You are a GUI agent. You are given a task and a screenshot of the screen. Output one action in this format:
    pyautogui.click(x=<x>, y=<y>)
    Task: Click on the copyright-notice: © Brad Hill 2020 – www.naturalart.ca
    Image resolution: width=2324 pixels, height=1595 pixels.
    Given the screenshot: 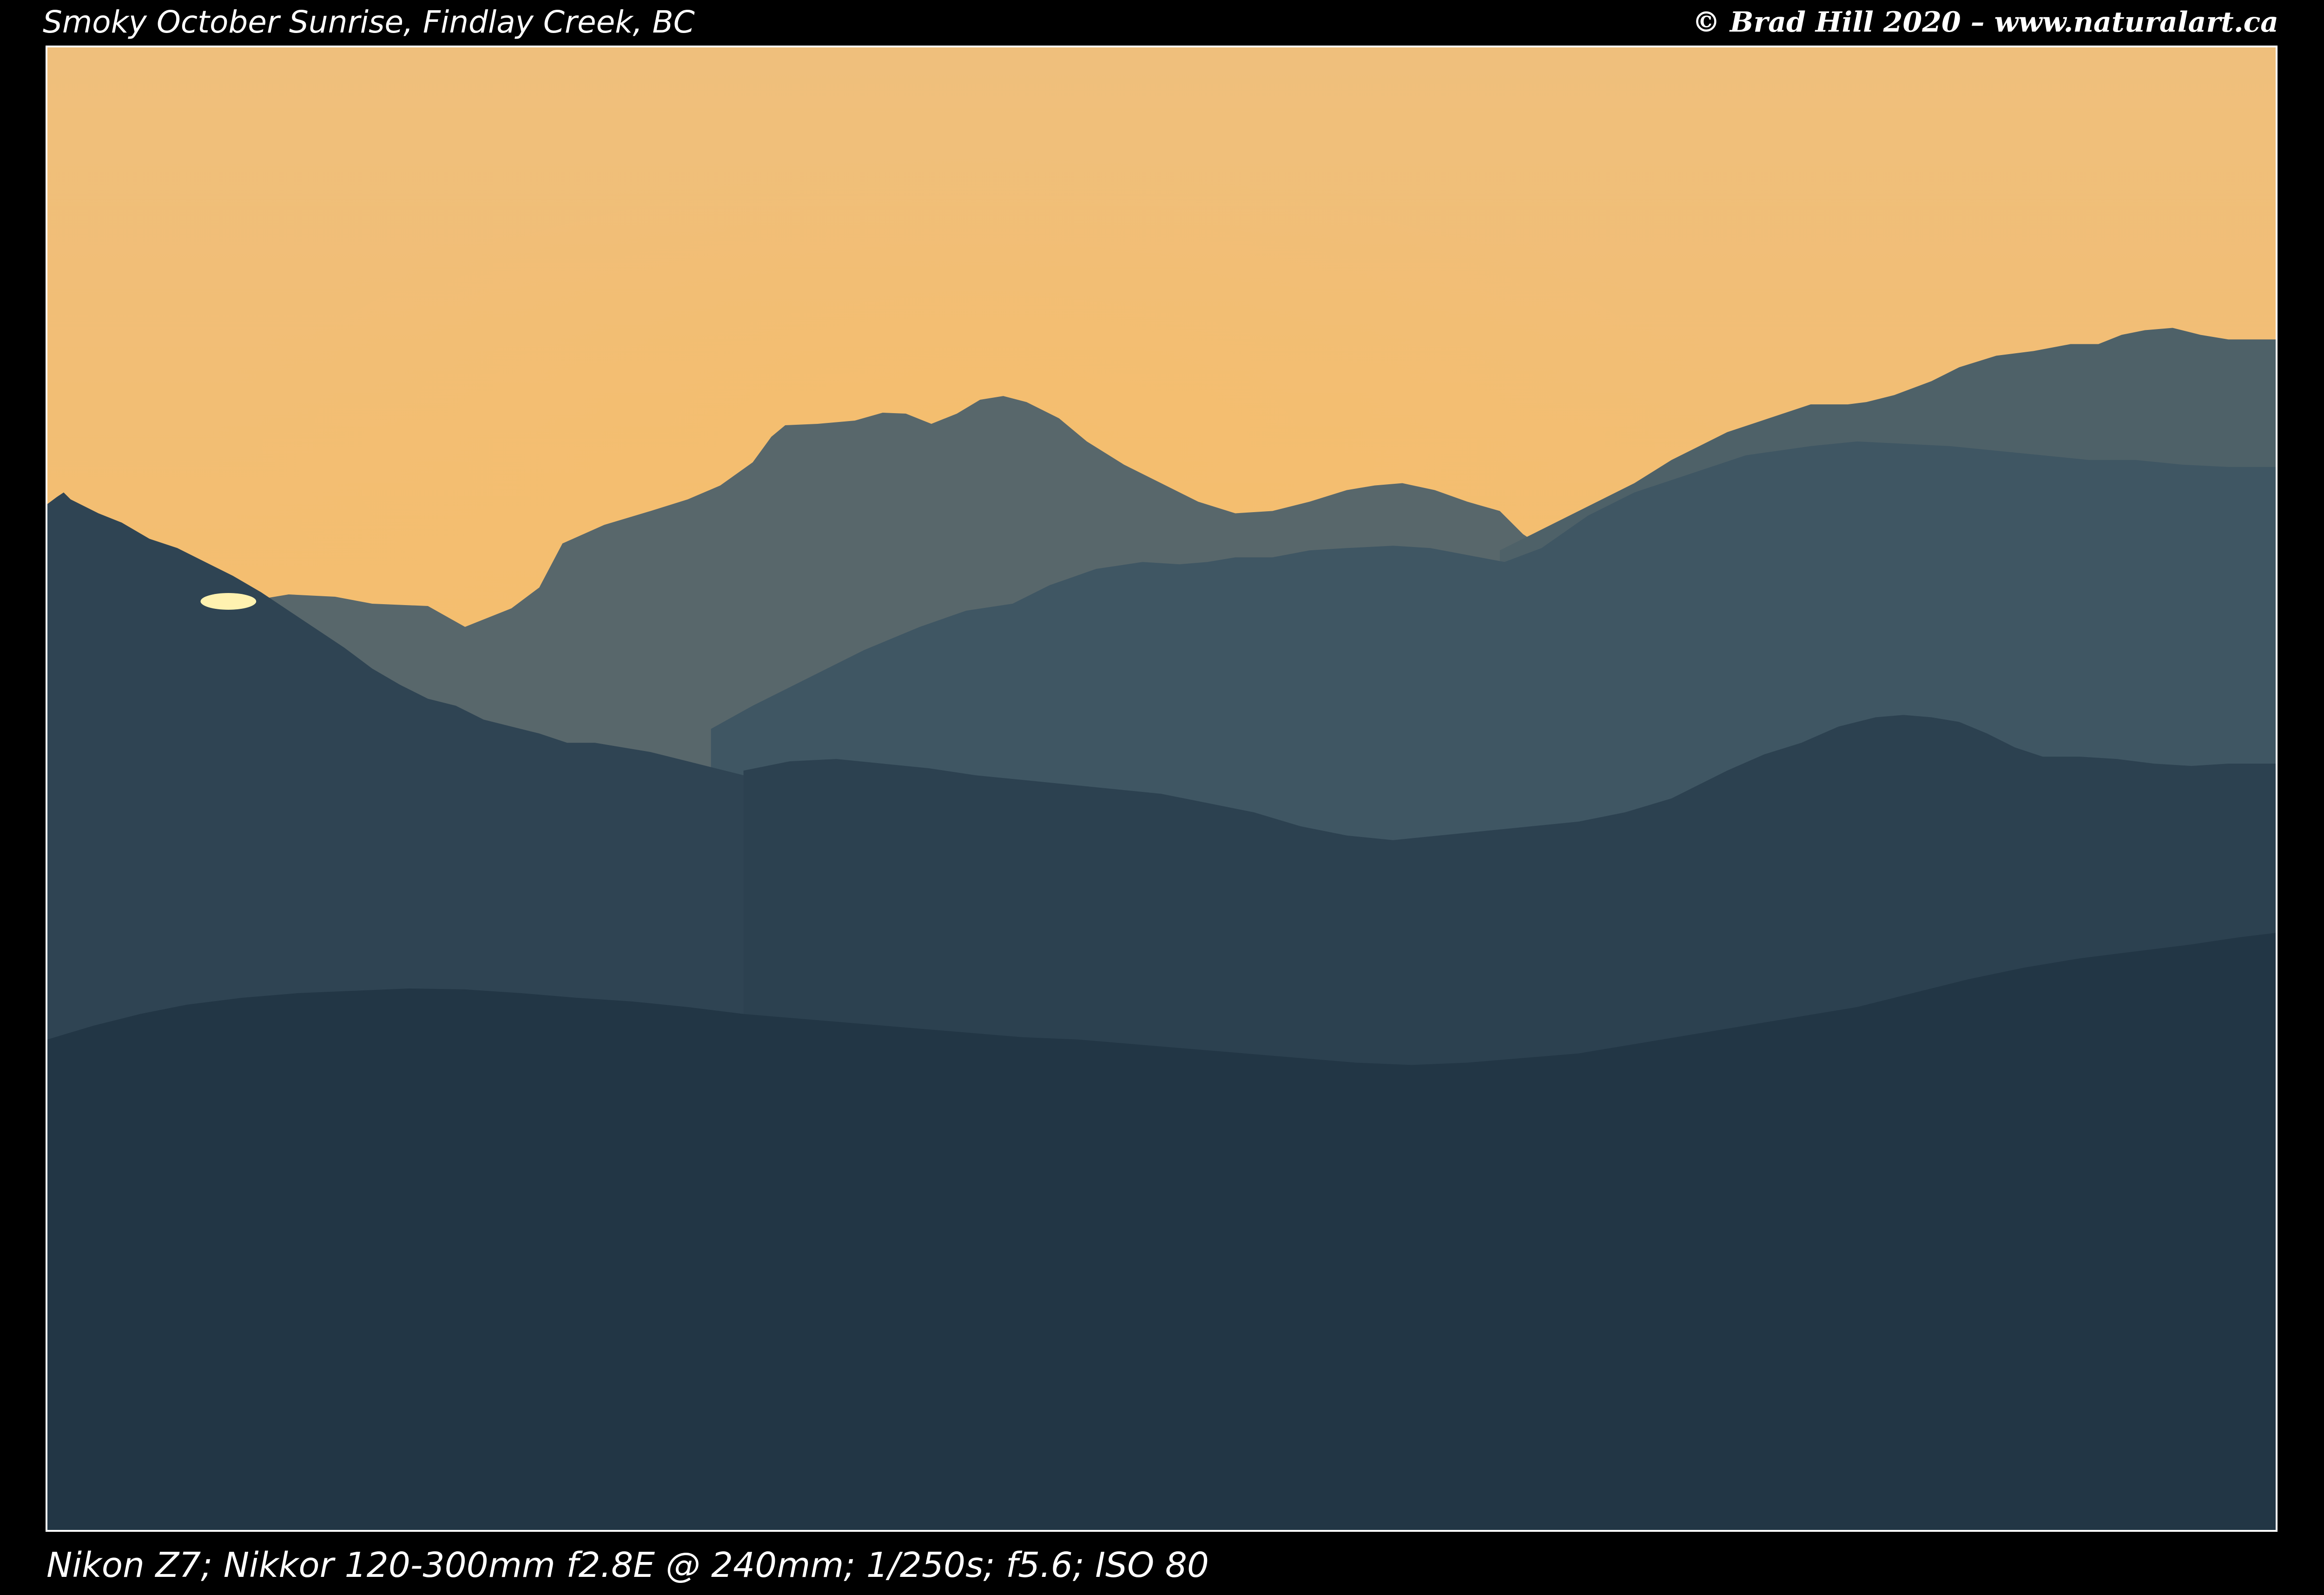 What is the action you would take?
    pyautogui.click(x=1985, y=22)
    